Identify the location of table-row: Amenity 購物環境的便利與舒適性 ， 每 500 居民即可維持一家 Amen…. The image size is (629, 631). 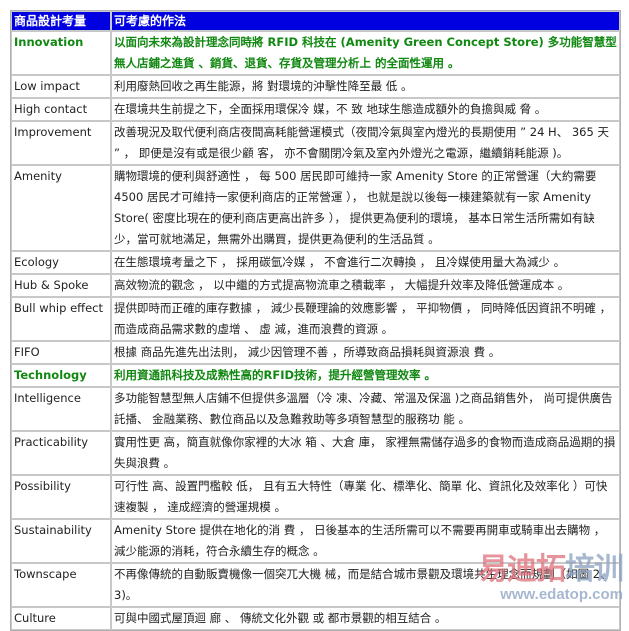
(315, 208).